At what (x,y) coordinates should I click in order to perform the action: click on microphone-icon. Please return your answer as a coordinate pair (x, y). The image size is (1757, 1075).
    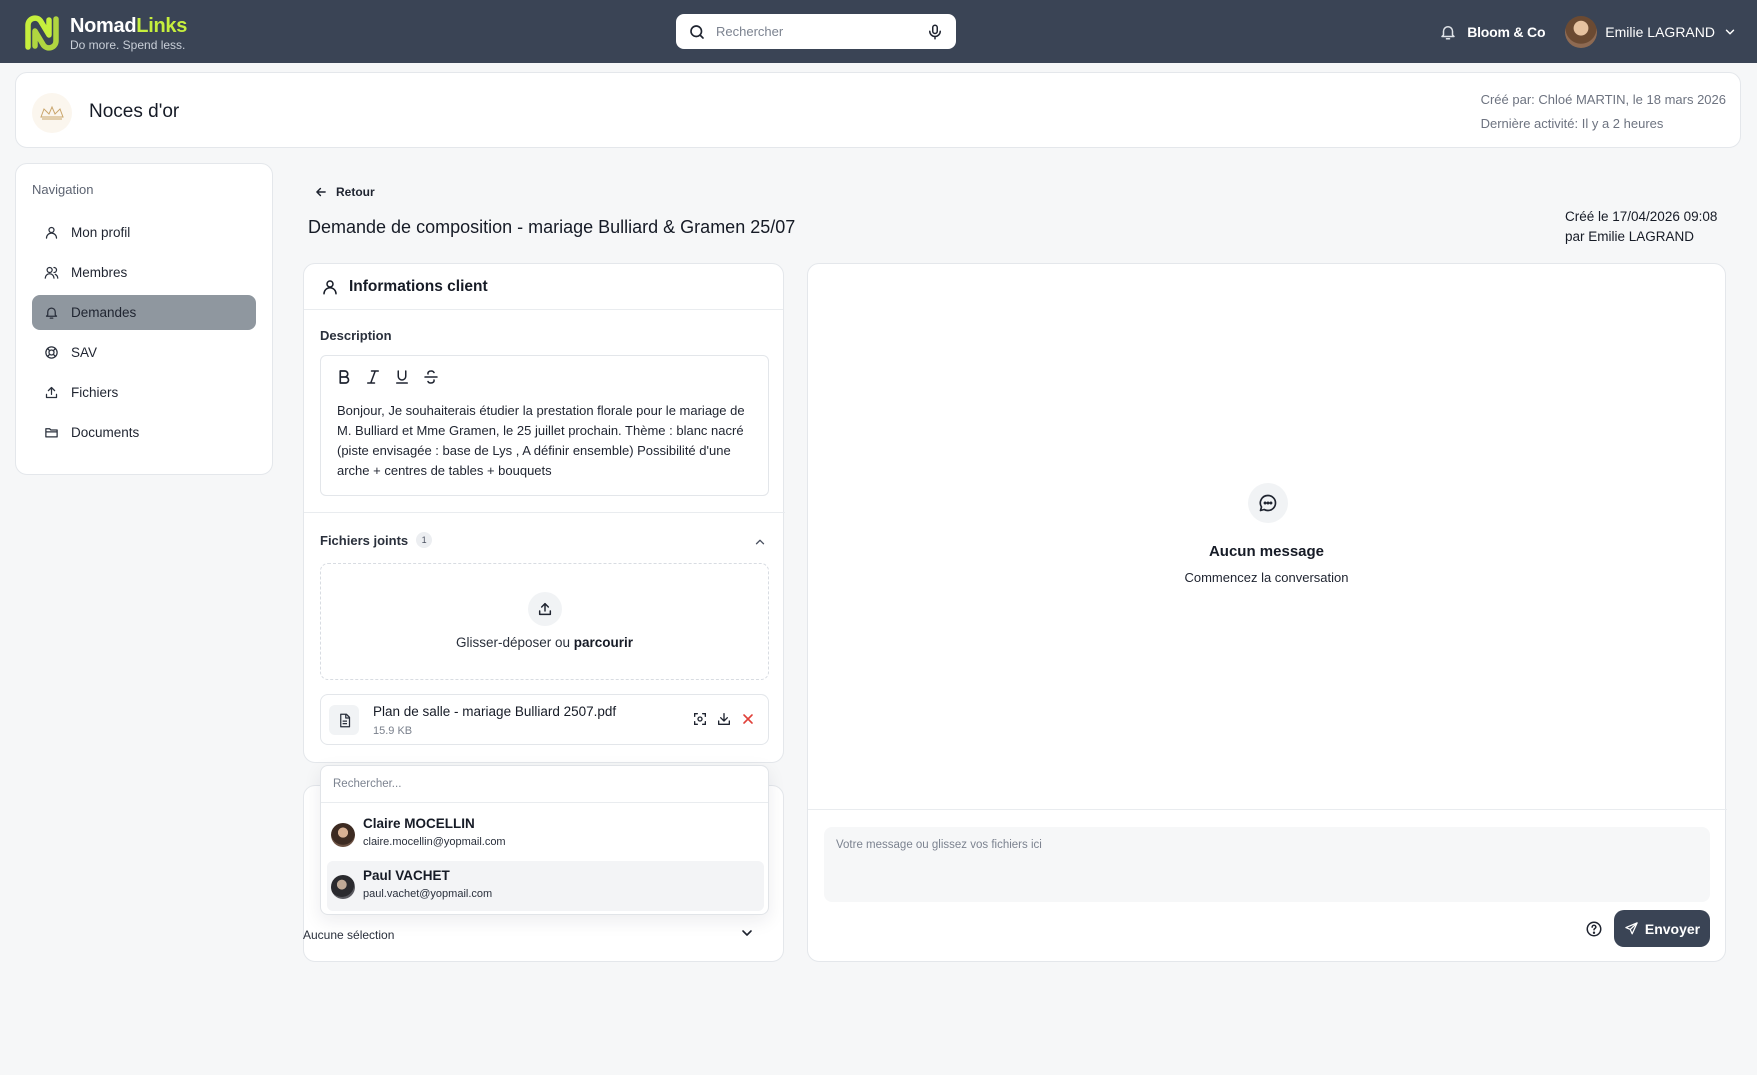
    Looking at the image, I should click on (935, 32).